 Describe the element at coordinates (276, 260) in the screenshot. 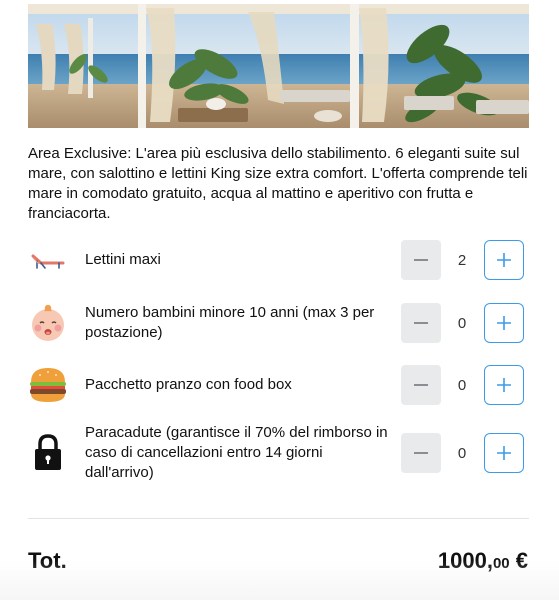

I see `option-row-lettini: Lettini maxi 2` at that location.